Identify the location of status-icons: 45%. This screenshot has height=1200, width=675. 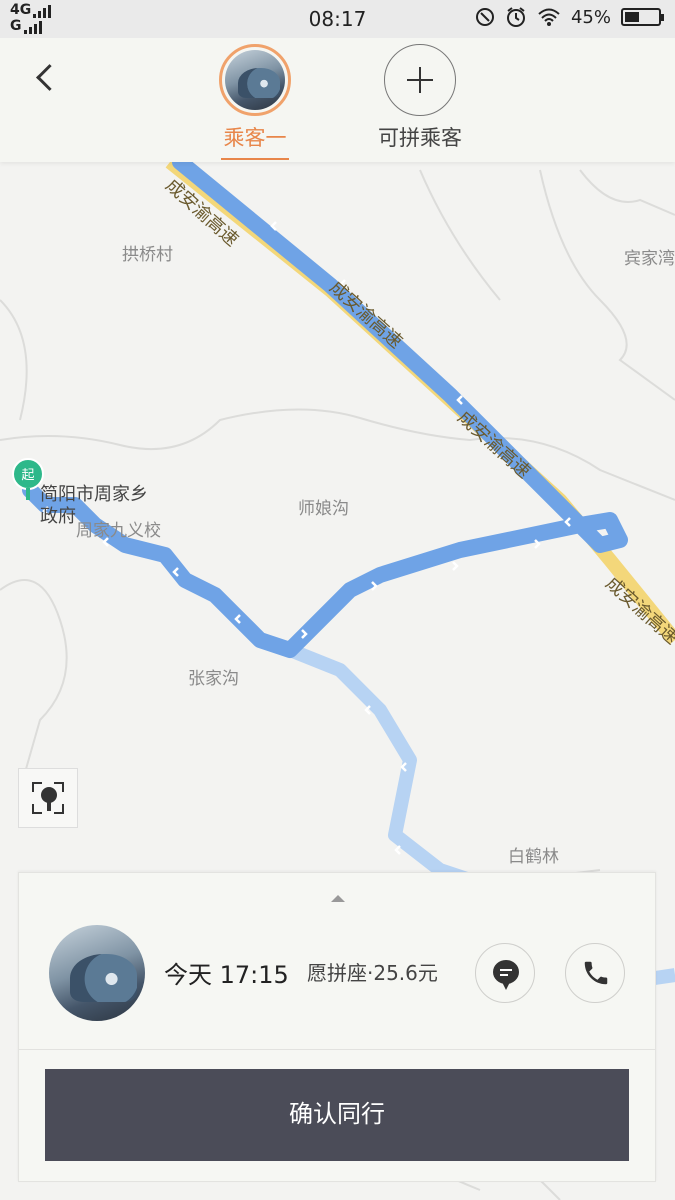
(569, 17).